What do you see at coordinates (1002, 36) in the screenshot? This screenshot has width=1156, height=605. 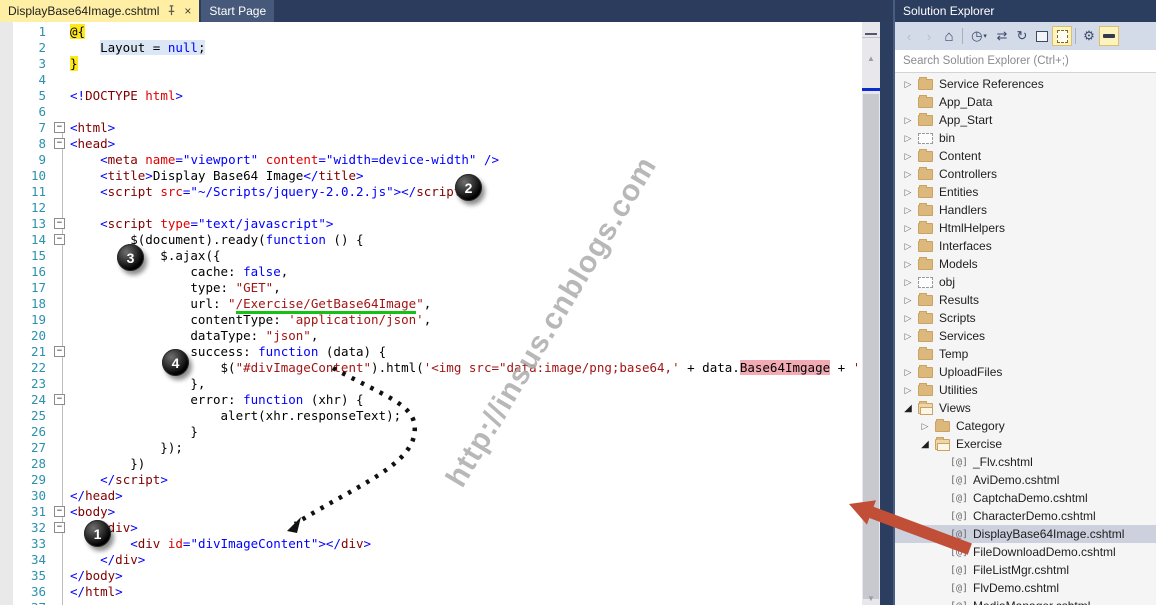 I see `sync-with-active-document-icon: ⇄` at bounding box center [1002, 36].